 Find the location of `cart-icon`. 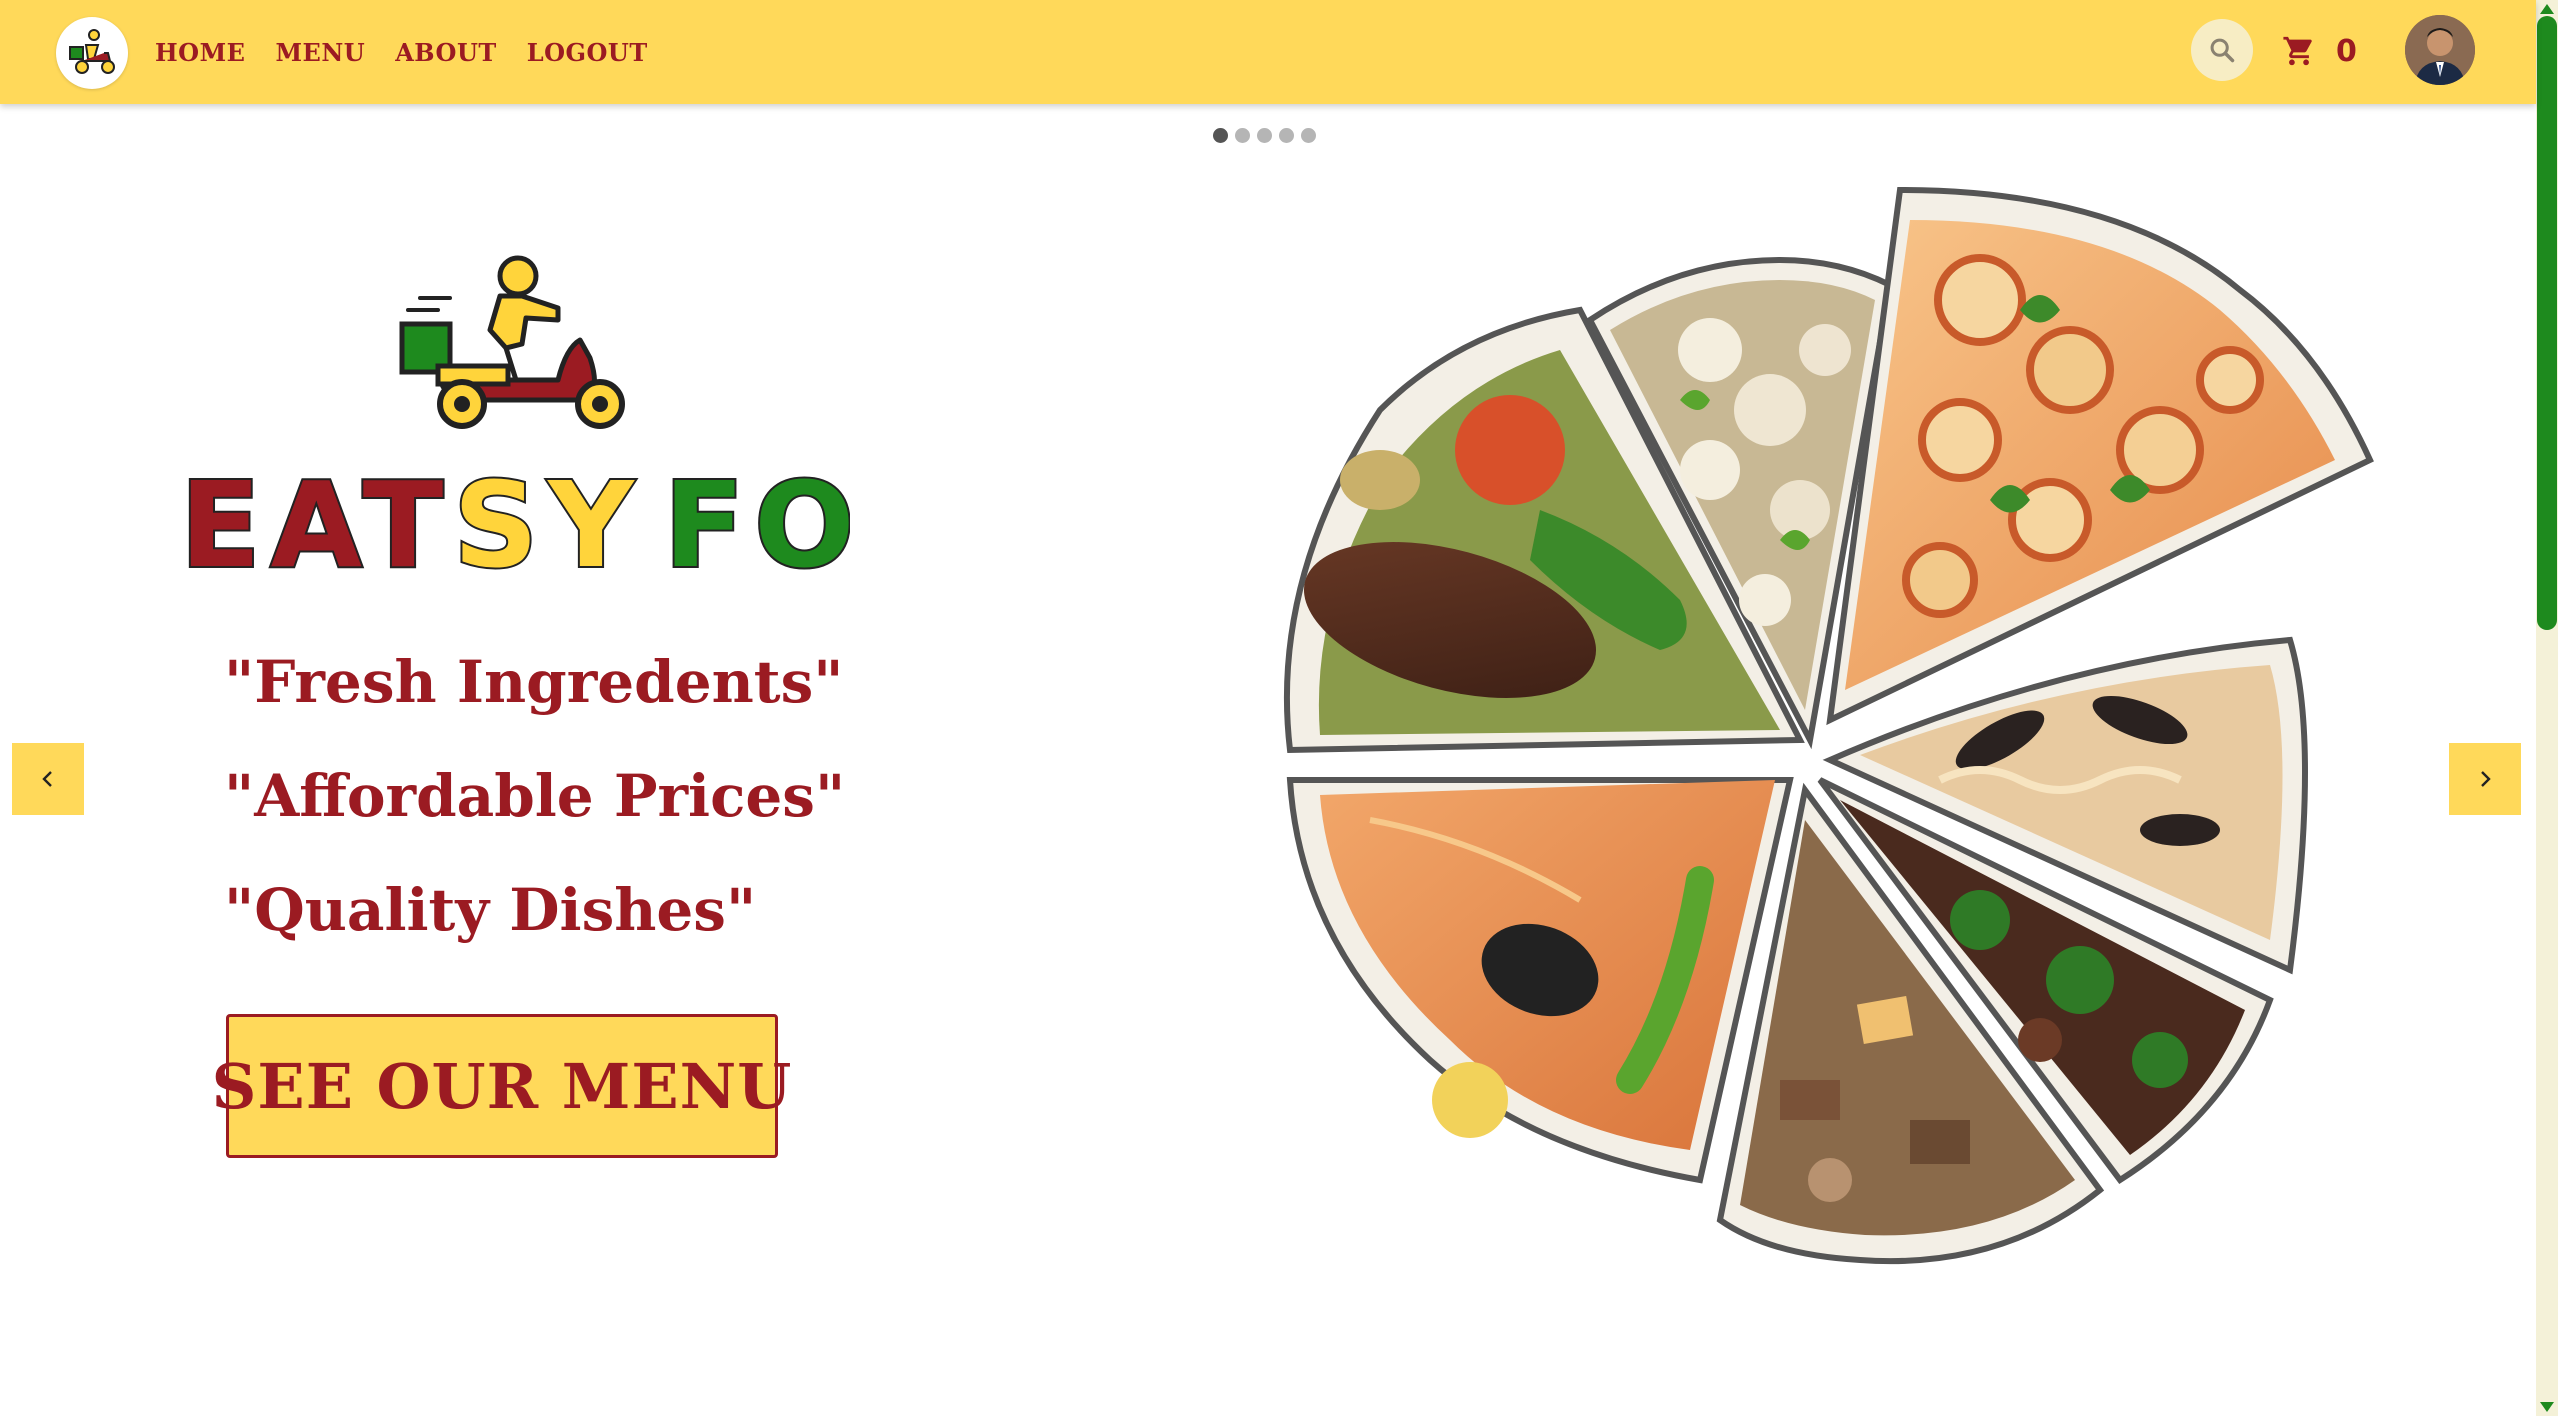

cart-icon is located at coordinates (2297, 51).